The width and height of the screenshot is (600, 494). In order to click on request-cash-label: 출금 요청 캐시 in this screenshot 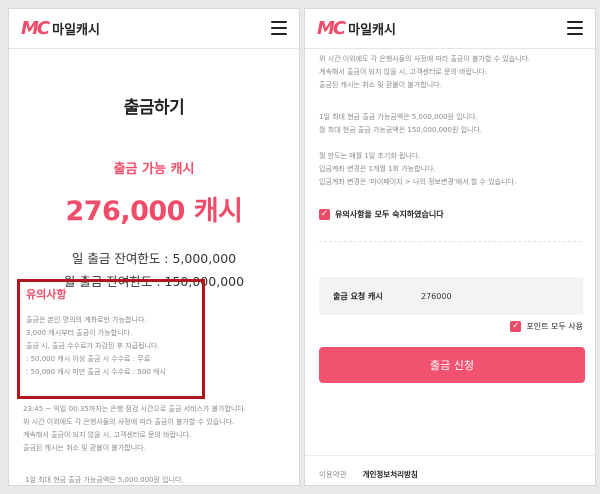, I will do `click(358, 296)`.